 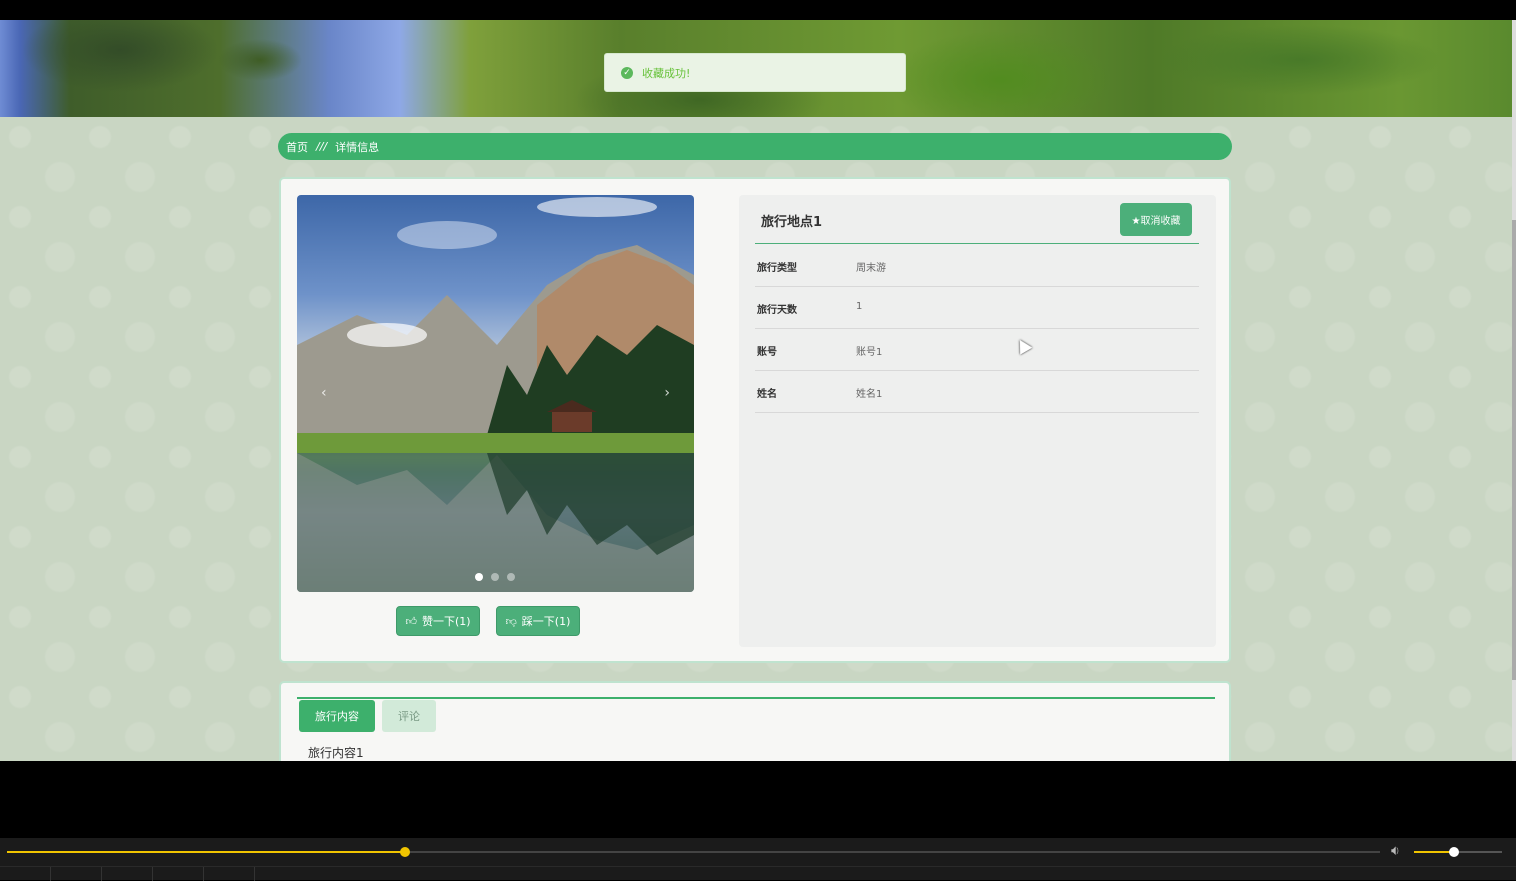 I want to click on volume-thumb, so click(x=1454, y=852).